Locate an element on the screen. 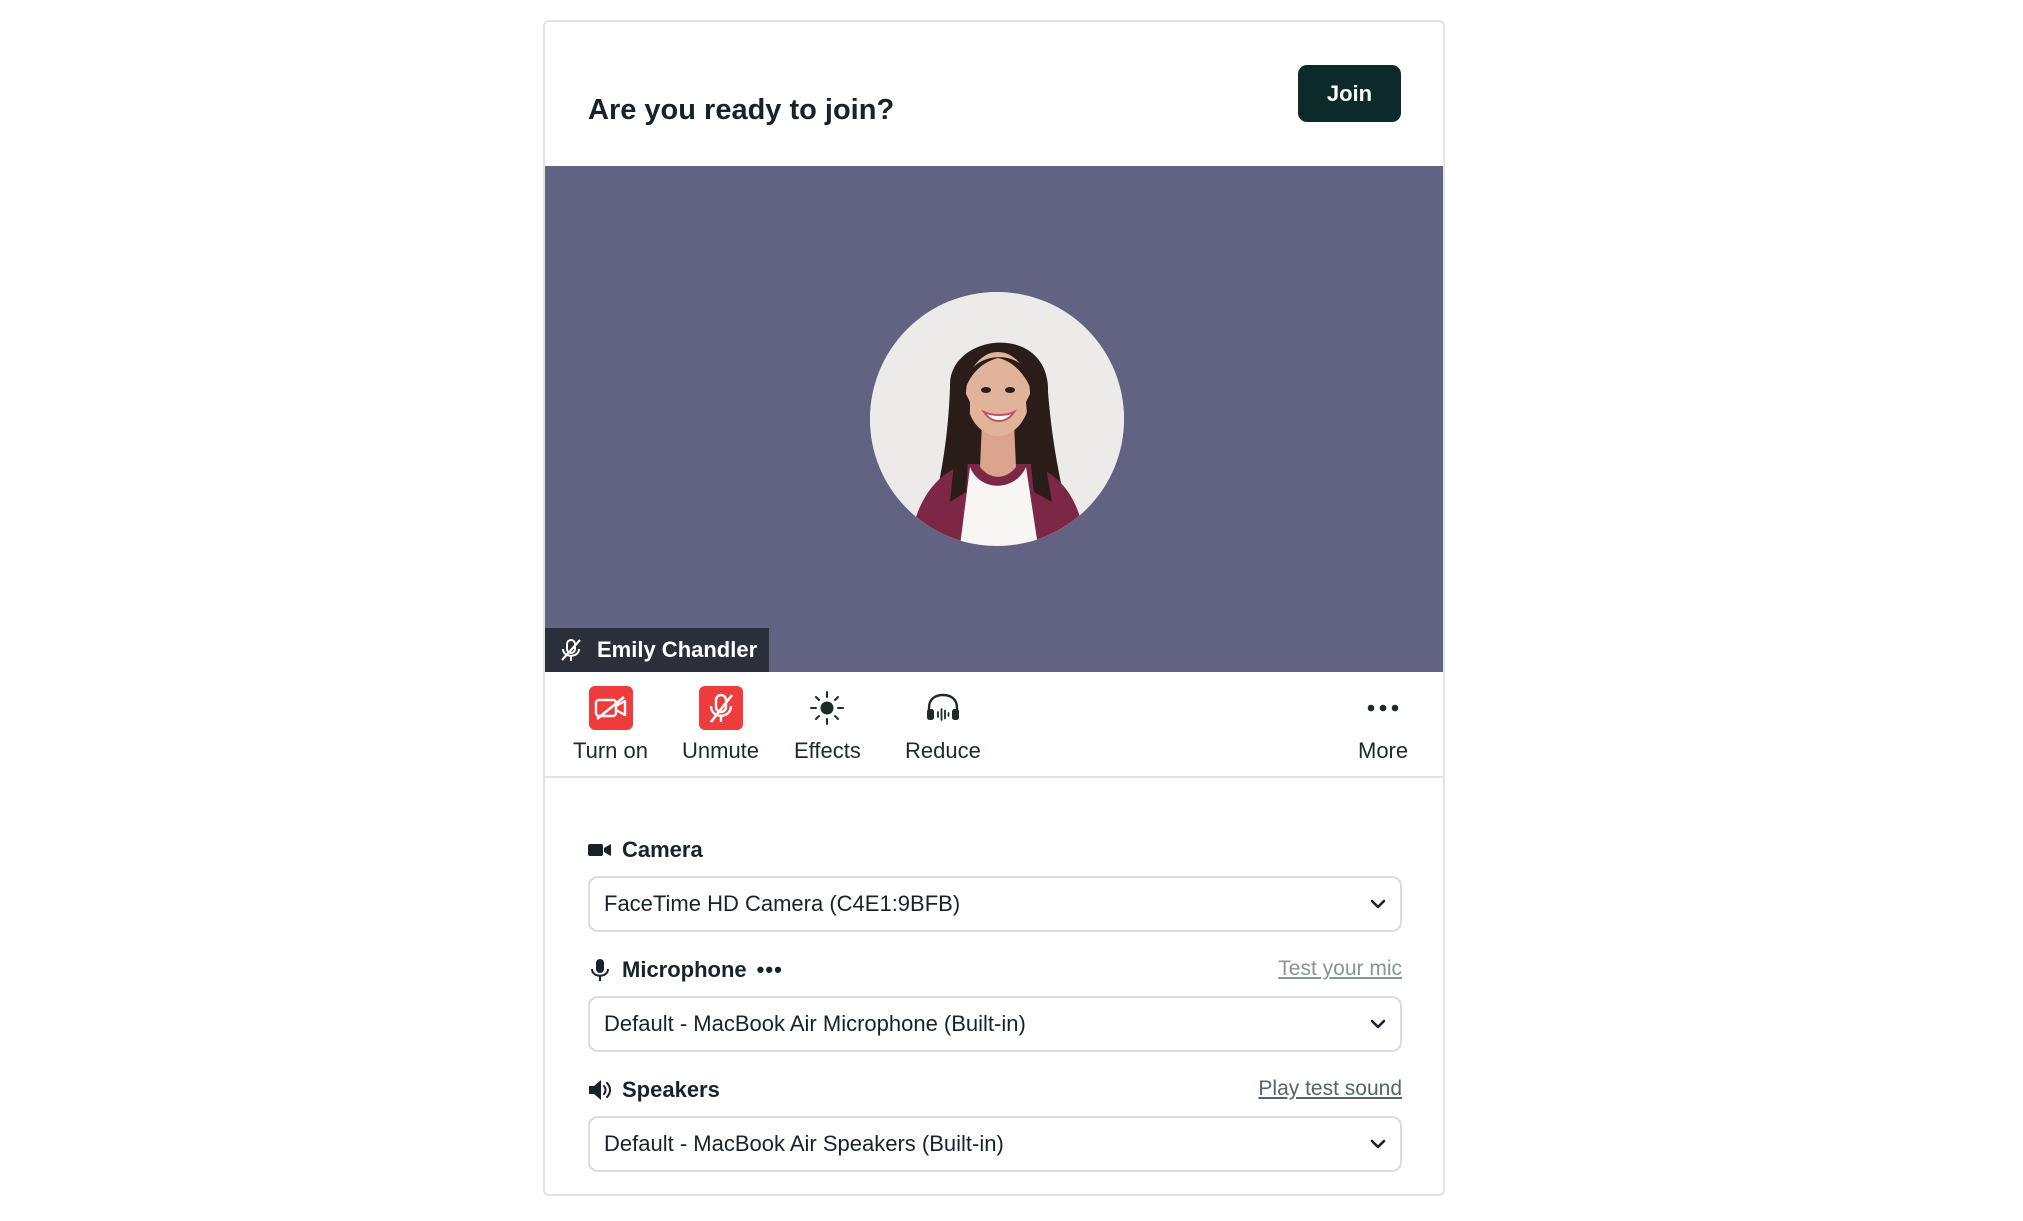  avatar-photo is located at coordinates (997, 419).